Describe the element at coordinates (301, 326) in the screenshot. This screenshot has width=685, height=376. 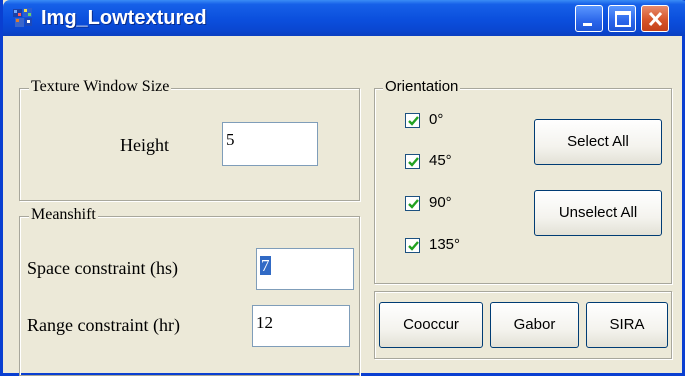
I see `range-constraint-input: 12` at that location.